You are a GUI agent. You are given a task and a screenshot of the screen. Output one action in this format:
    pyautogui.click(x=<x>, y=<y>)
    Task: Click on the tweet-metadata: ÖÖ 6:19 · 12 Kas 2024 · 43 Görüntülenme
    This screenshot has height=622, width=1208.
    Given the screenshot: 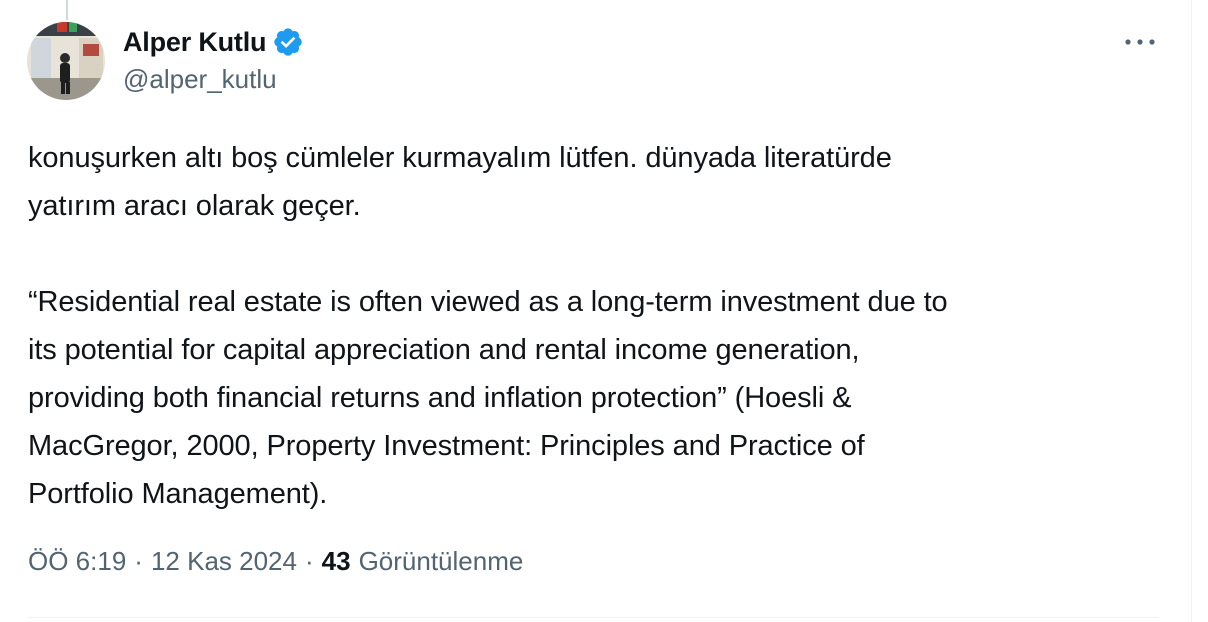 What is the action you would take?
    pyautogui.click(x=275, y=561)
    